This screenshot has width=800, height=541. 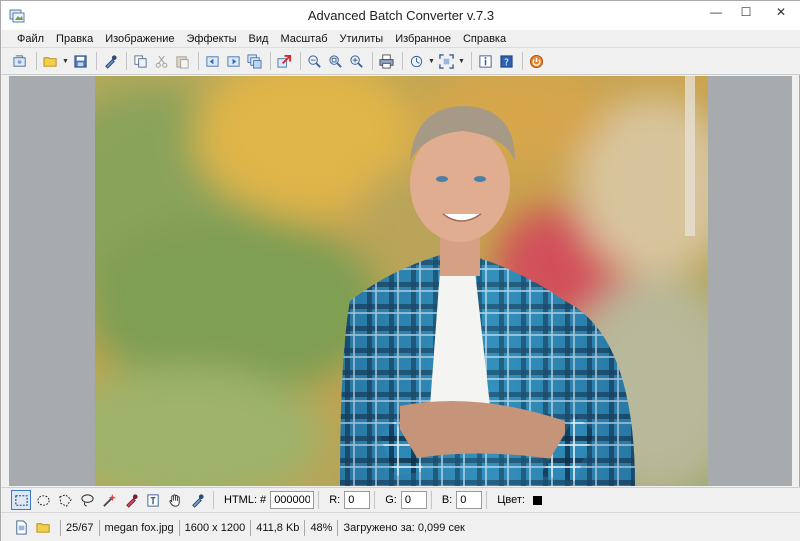 I want to click on new-document-icon, so click(x=21, y=528).